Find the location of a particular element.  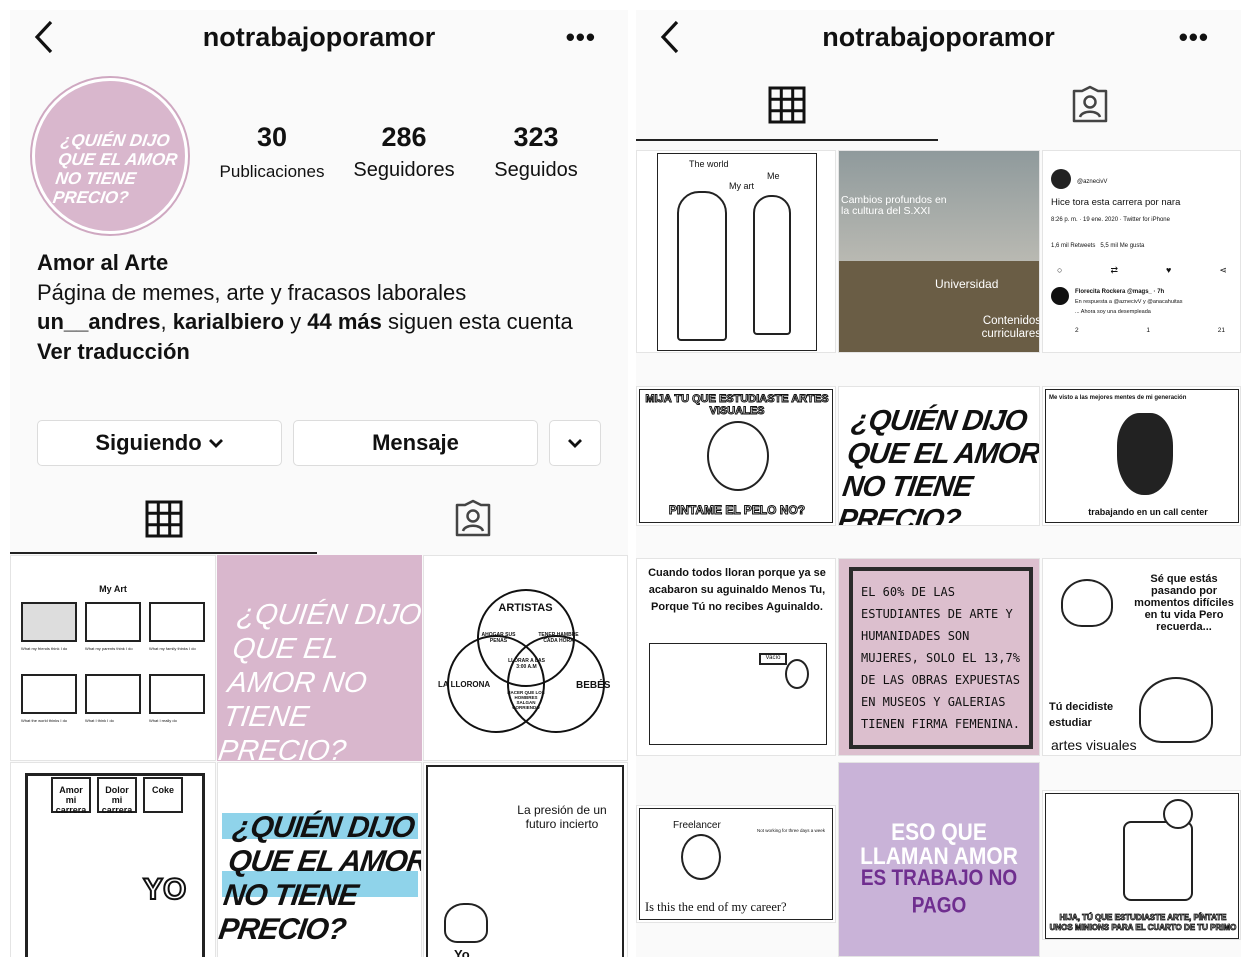

caption: What my family thinks I do is located at coordinates (172, 648).